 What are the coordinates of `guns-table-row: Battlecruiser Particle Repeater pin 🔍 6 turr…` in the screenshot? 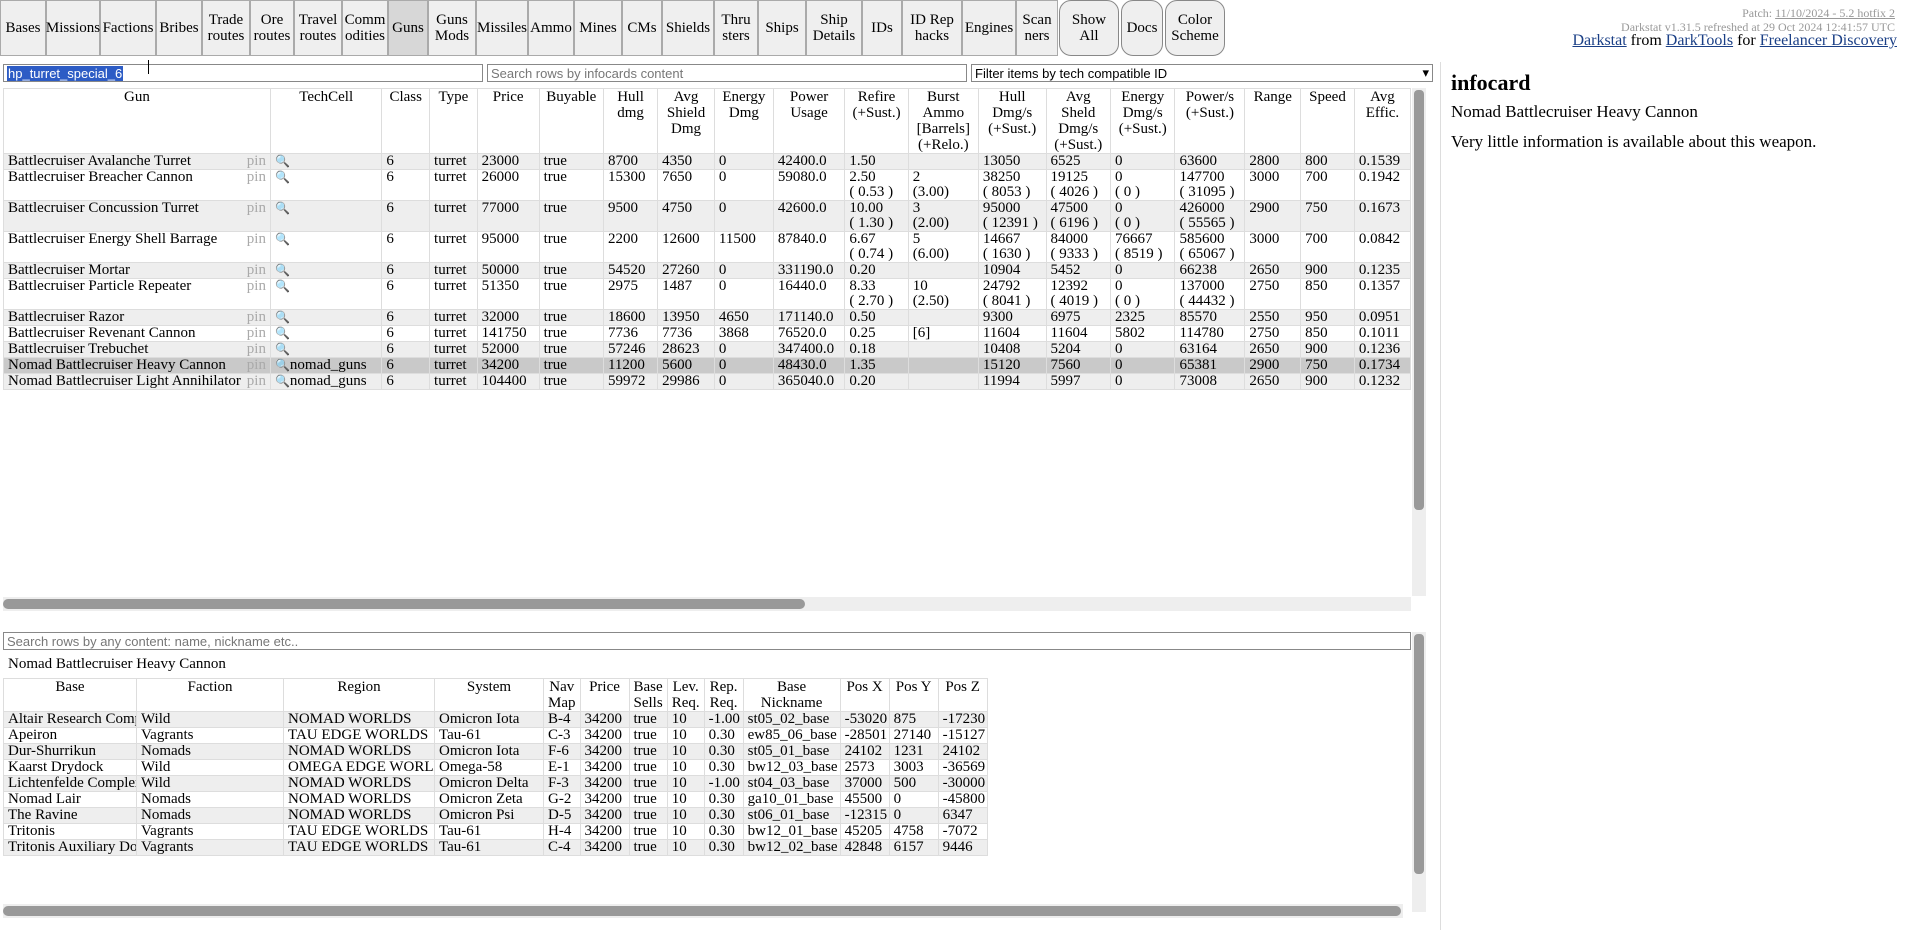 It's located at (707, 294).